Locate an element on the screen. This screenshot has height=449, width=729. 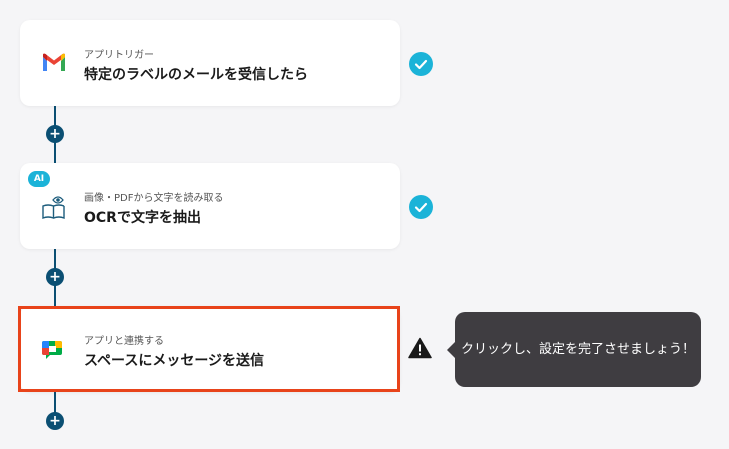
book-eye-icon is located at coordinates (54, 207).